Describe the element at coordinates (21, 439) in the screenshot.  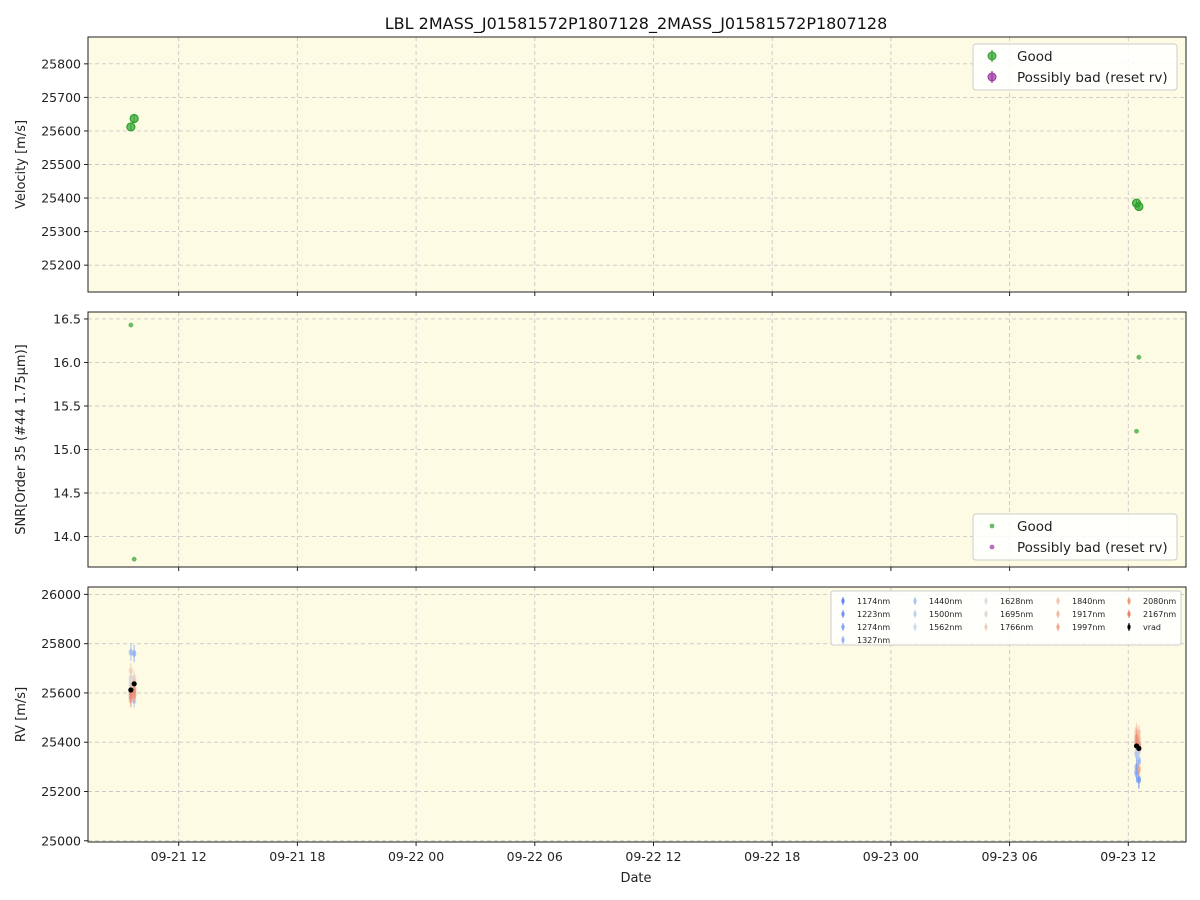
I see `y-axis-label: SNR[Order 35 (#44 1.75μm)]` at that location.